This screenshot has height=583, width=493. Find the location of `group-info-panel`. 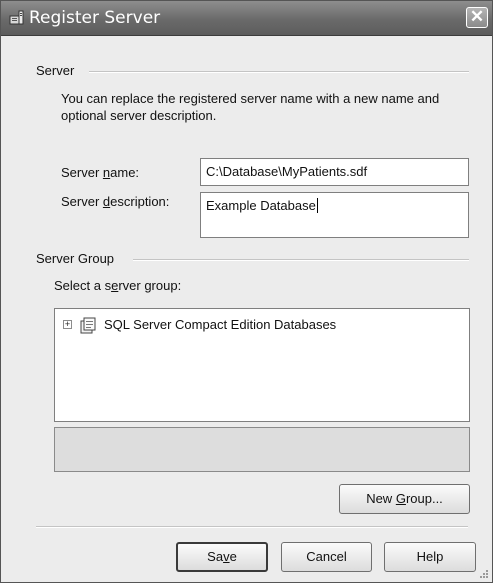

group-info-panel is located at coordinates (262, 449).